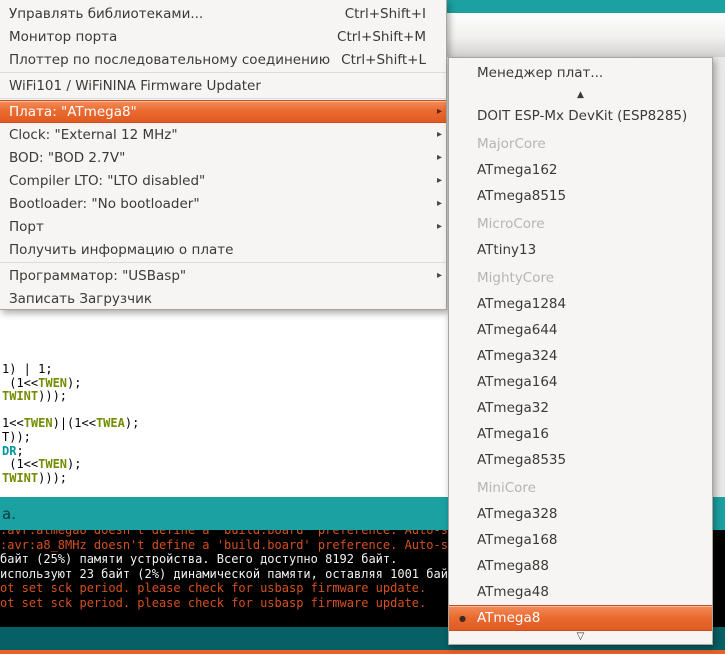 Image resolution: width=725 pixels, height=654 pixels. Describe the element at coordinates (104, 203) in the screenshot. I see `menu-item-label: Bootloader: "No bootloader"` at that location.